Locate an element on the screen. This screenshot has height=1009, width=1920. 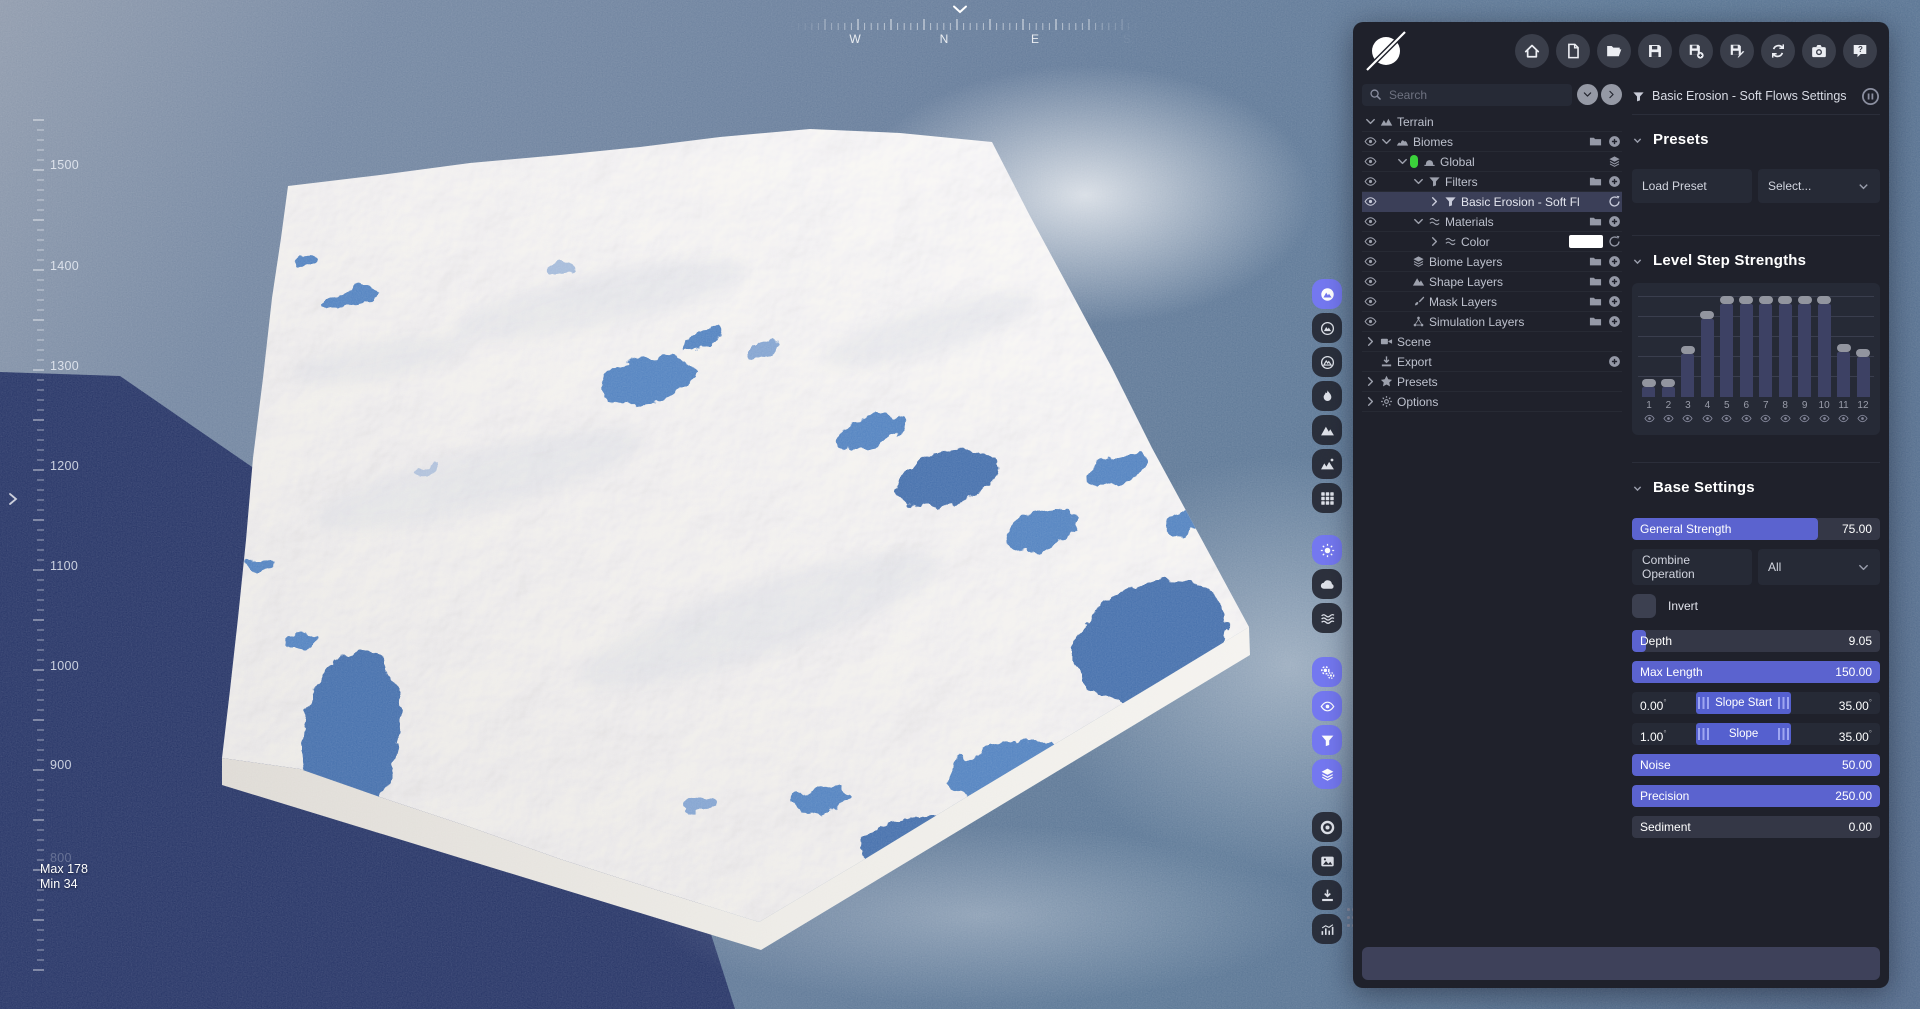
color-swatch is located at coordinates (1586, 241).